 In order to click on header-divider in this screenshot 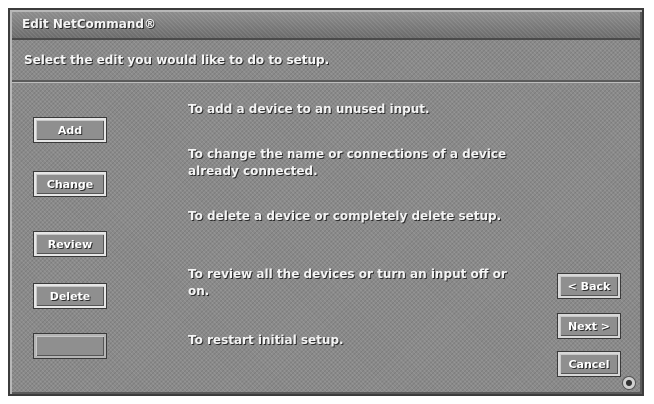, I will do `click(326, 81)`.